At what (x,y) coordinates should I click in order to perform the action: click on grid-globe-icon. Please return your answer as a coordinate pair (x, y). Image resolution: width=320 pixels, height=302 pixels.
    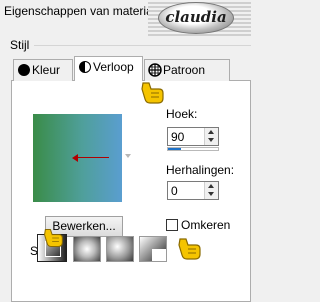
    Looking at the image, I should click on (155, 70).